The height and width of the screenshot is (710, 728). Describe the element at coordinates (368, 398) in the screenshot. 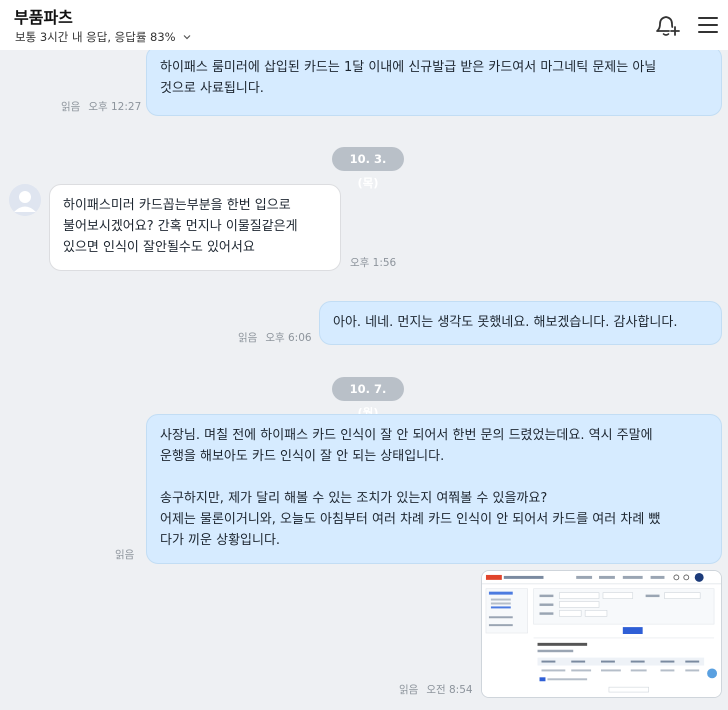

I see `date-divider: 10. 7.(월)` at that location.